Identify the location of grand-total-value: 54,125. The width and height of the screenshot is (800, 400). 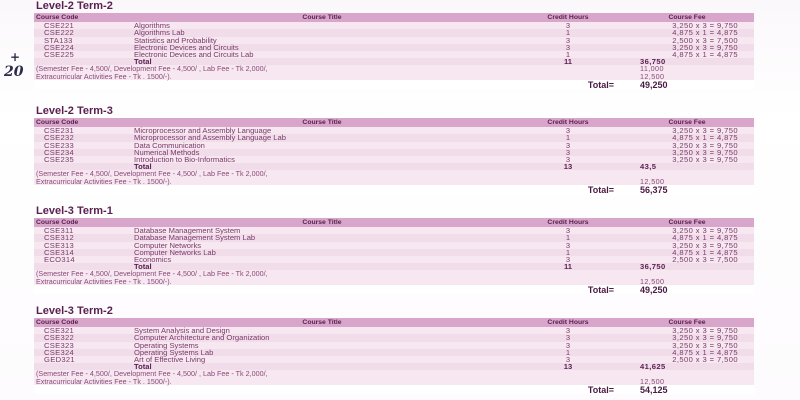
(654, 389).